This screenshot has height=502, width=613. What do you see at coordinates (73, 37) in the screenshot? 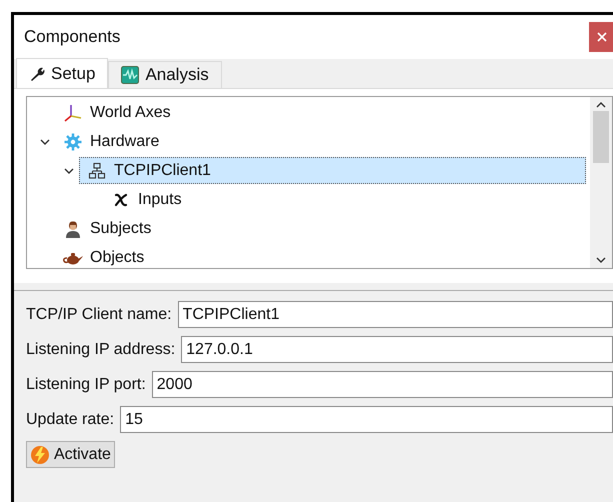
I see `window-title: Components` at bounding box center [73, 37].